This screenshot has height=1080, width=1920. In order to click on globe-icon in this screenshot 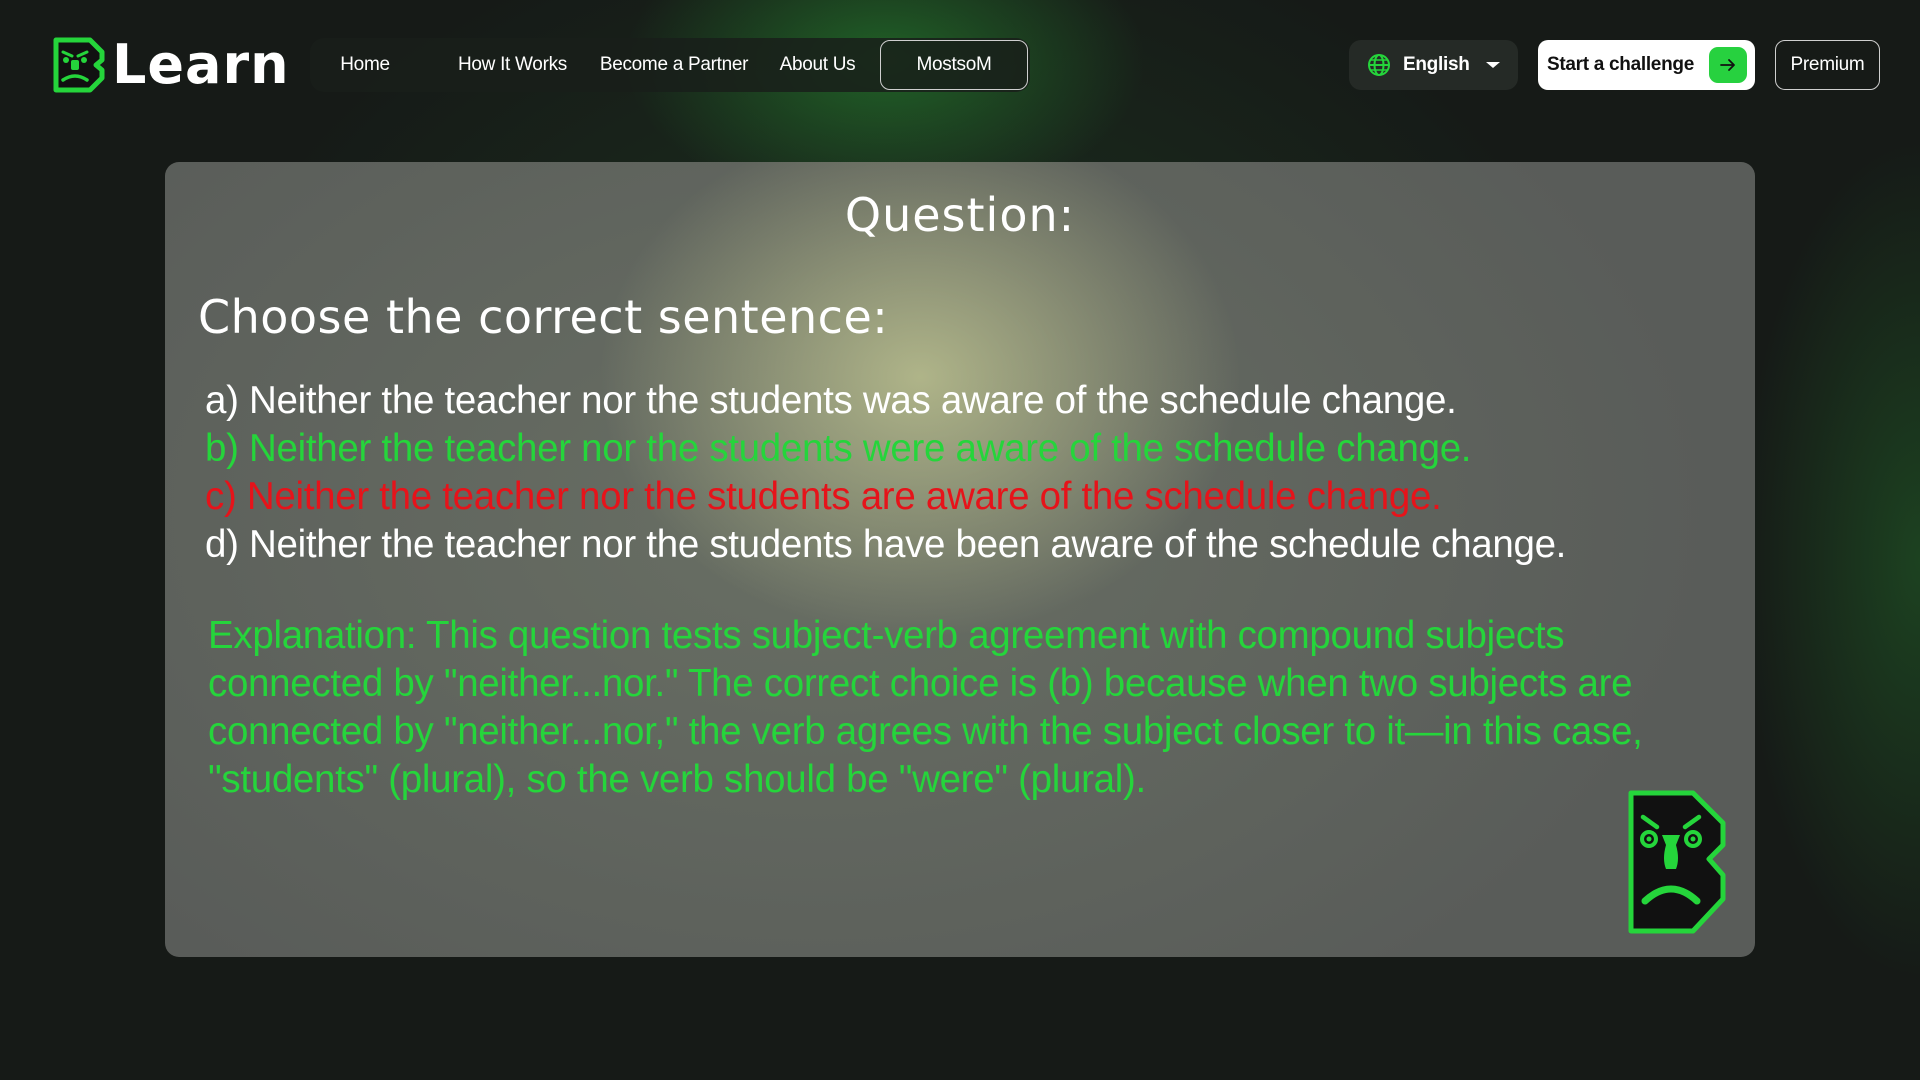, I will do `click(1379, 65)`.